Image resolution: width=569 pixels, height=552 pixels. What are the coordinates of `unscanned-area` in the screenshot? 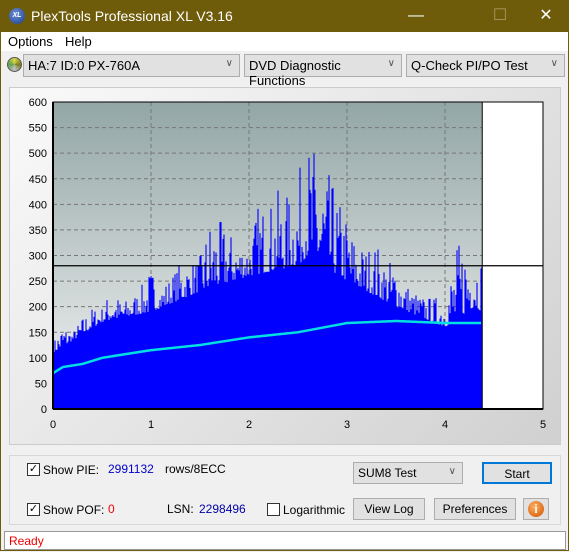 It's located at (512, 255).